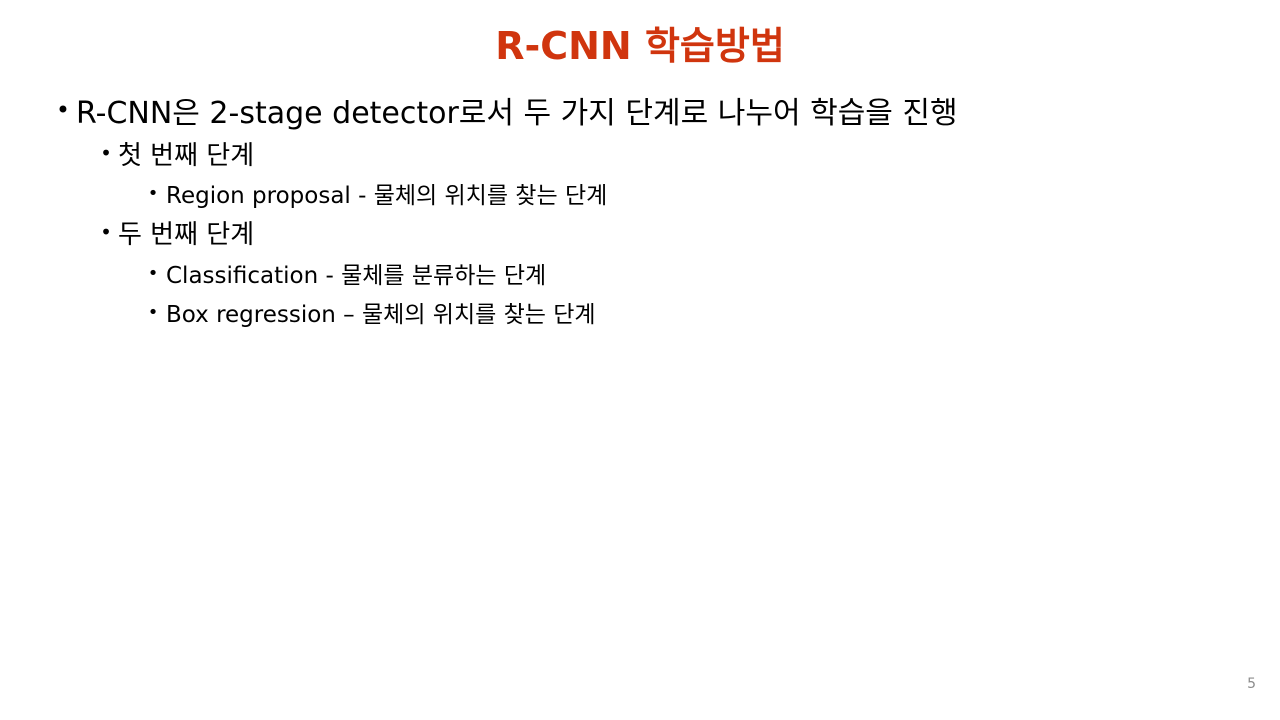 The width and height of the screenshot is (1280, 720). I want to click on bullet-first-stage-detail: • Region proposal - 물체의 위치를 찾는 단계, so click(374, 193).